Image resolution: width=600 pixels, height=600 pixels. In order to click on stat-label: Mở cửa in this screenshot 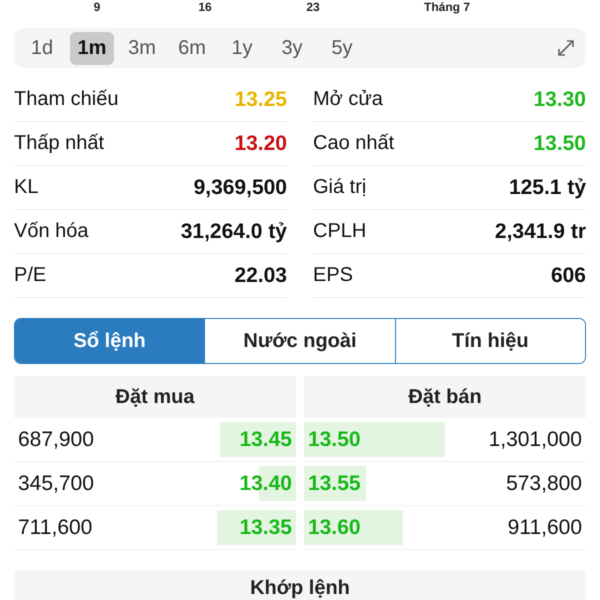, I will do `click(348, 99)`.